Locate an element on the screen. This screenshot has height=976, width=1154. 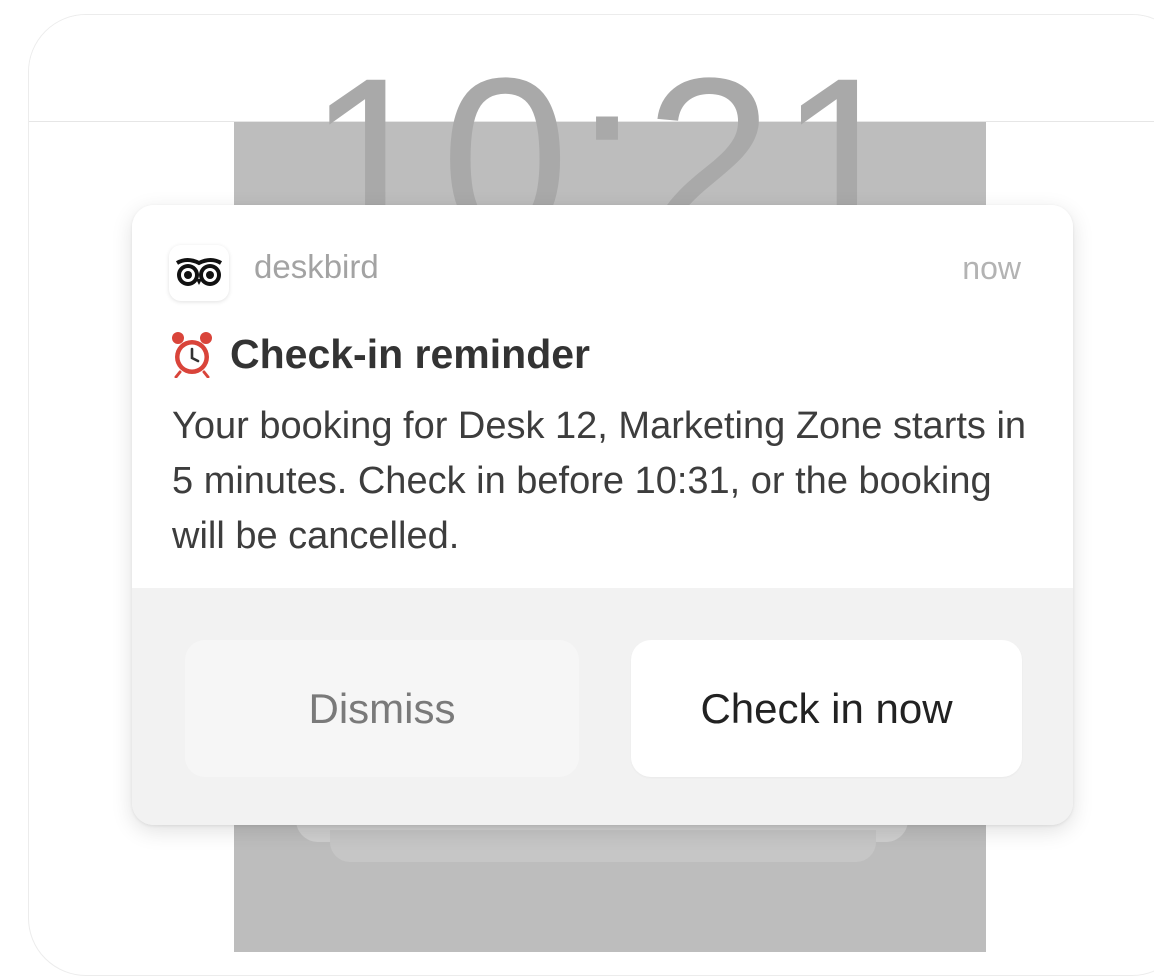
notification-timestamp: now is located at coordinates (991, 268).